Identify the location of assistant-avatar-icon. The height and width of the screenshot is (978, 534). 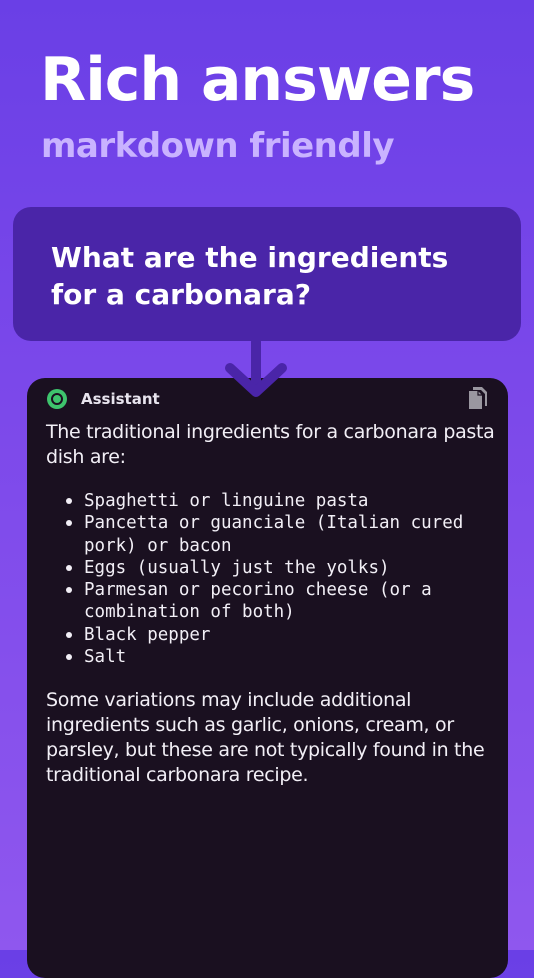
(57, 399).